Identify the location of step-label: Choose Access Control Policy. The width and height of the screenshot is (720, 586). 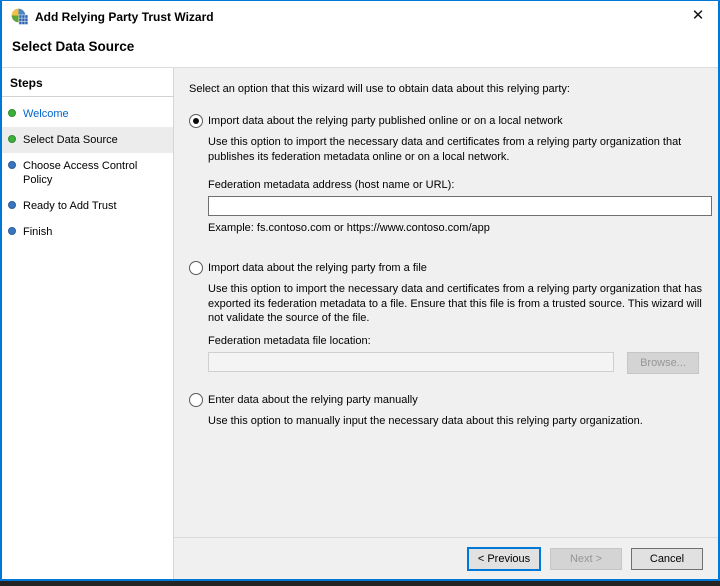
(80, 173).